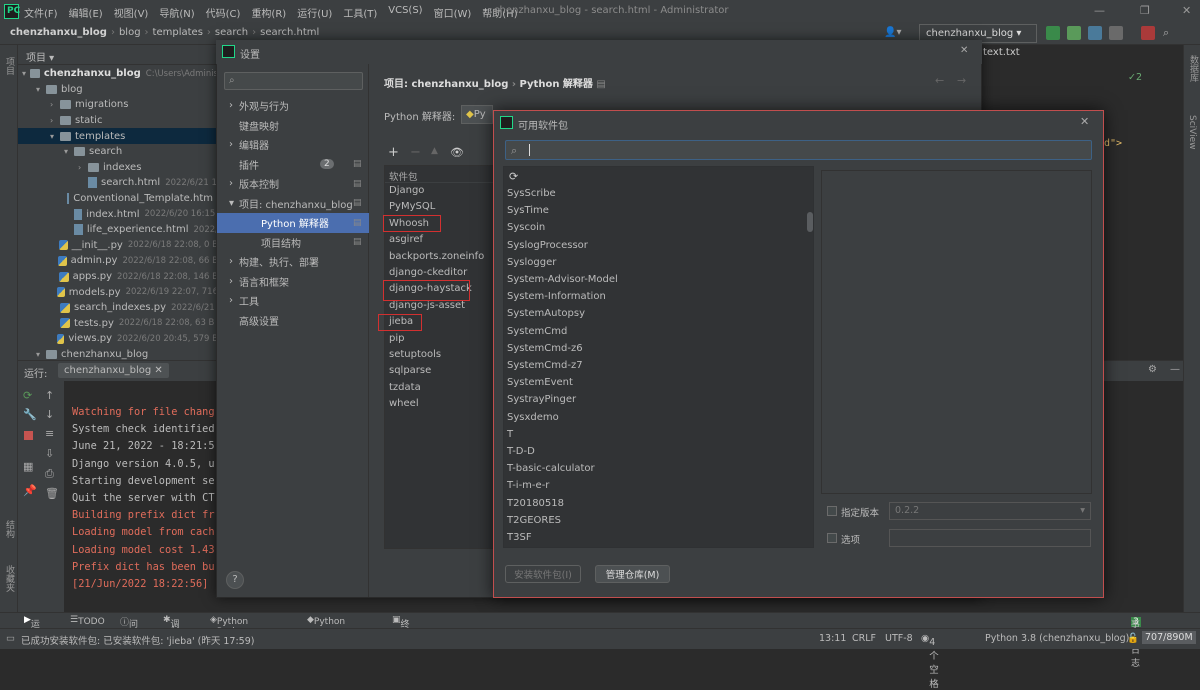 This screenshot has height=690, width=1200. What do you see at coordinates (1135, 77) in the screenshot?
I see `inspection-count: ✓2` at bounding box center [1135, 77].